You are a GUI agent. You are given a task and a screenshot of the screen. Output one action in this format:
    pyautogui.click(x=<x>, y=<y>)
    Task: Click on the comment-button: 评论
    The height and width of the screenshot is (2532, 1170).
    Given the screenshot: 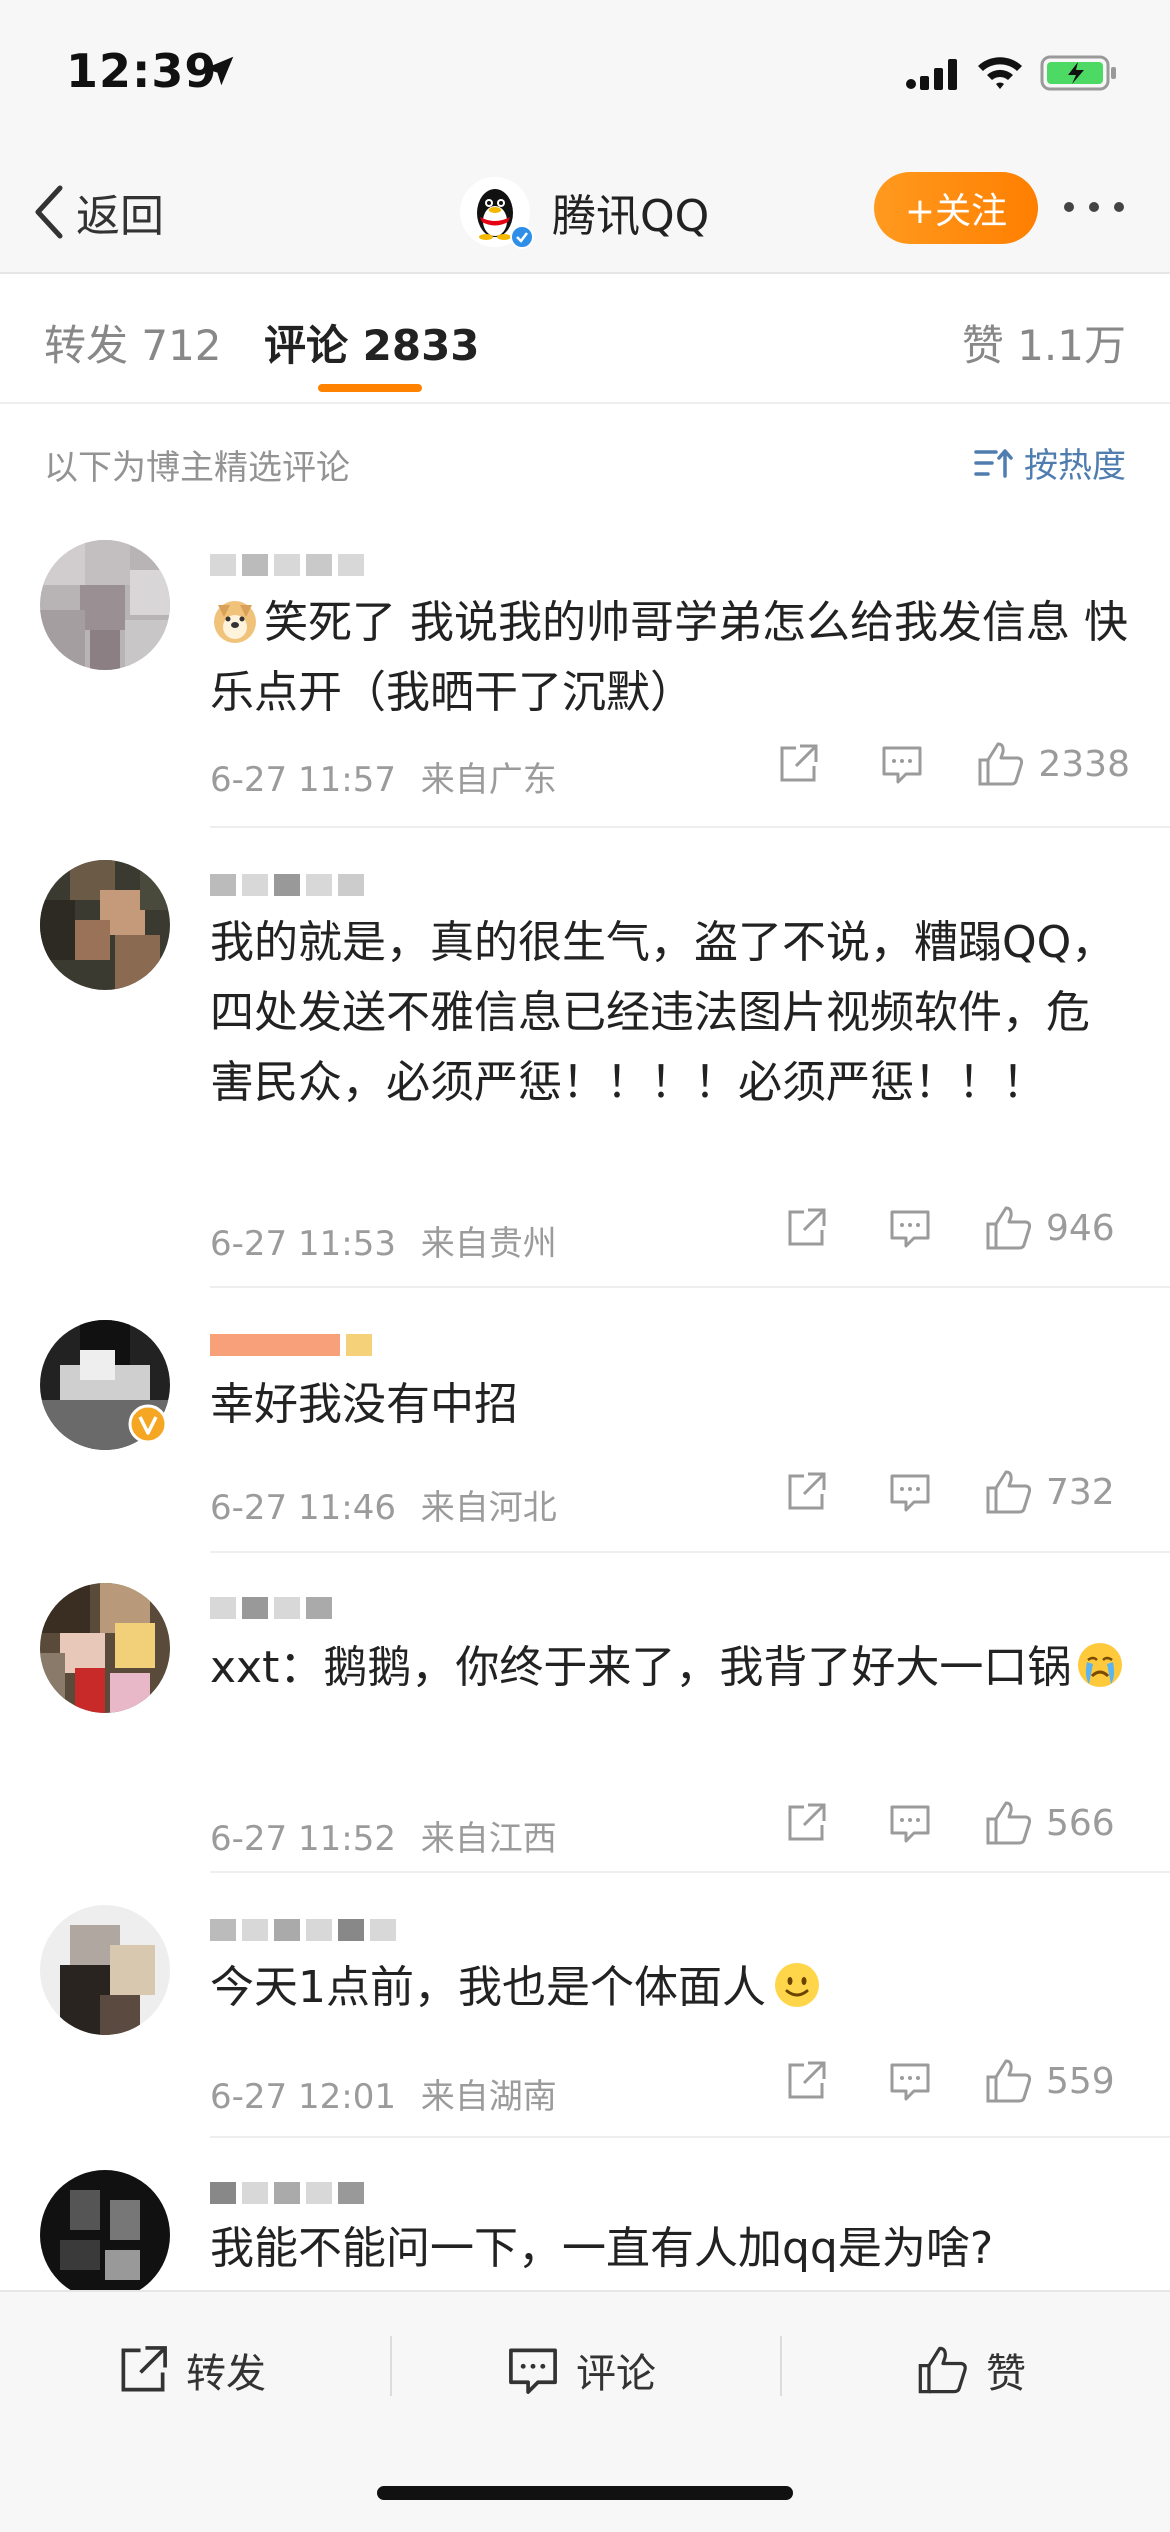 What is the action you would take?
    pyautogui.click(x=581, y=2370)
    